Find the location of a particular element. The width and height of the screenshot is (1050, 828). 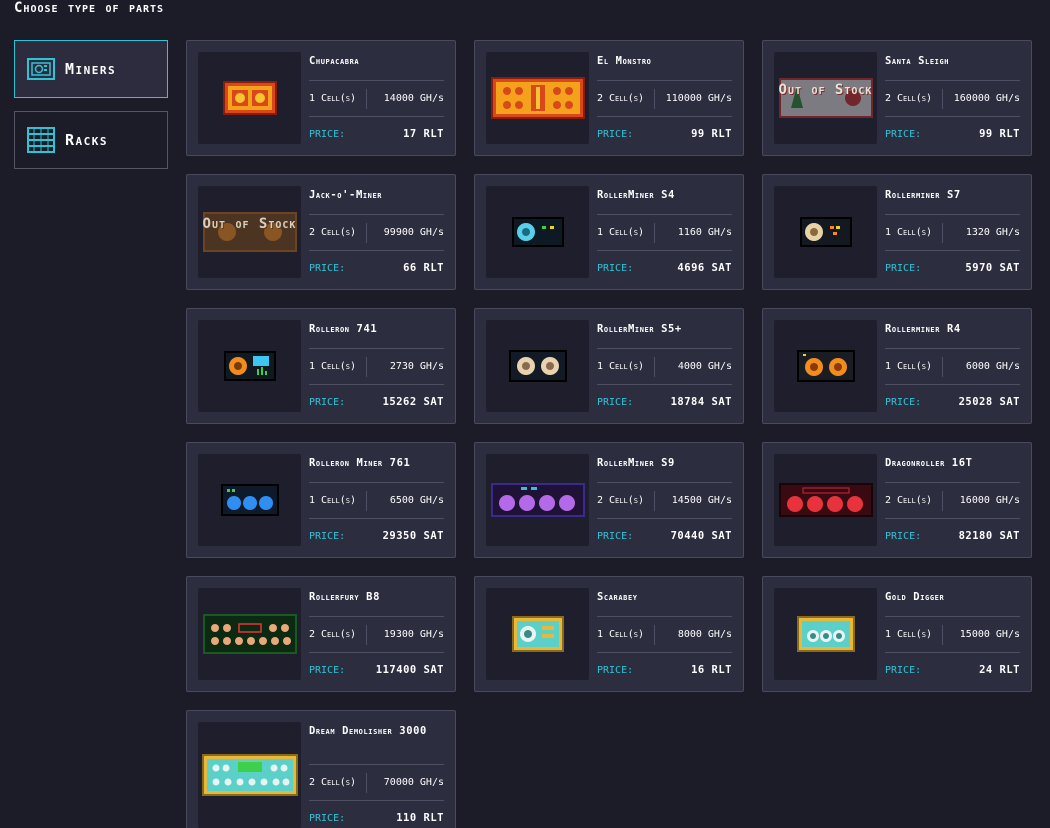

rollerminer-s4-icon is located at coordinates (537, 232).